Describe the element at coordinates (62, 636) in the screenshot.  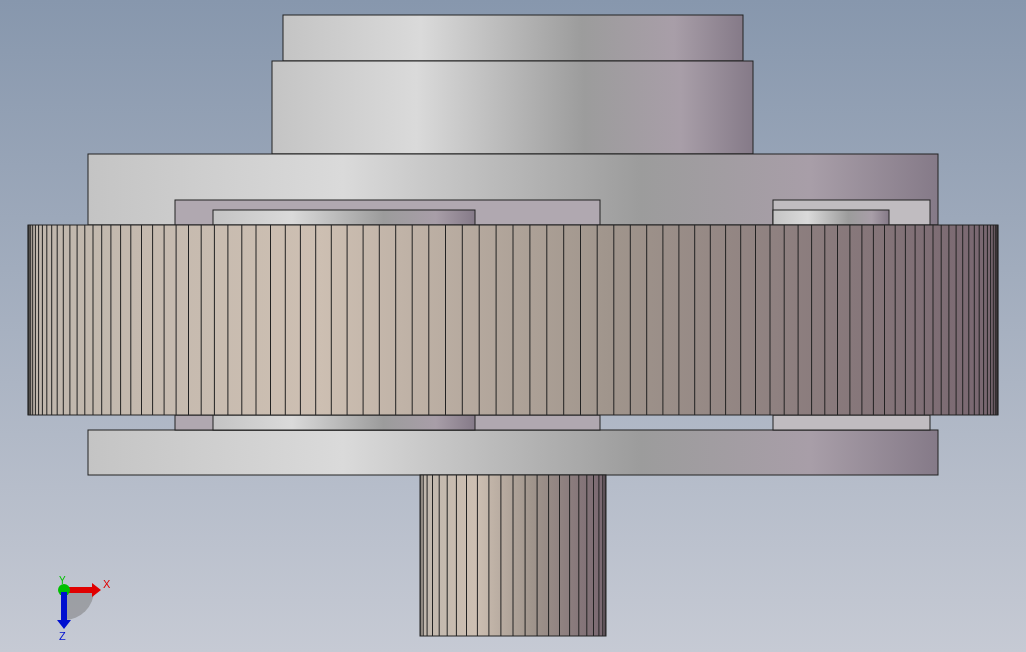
I see `axis-label: Z` at that location.